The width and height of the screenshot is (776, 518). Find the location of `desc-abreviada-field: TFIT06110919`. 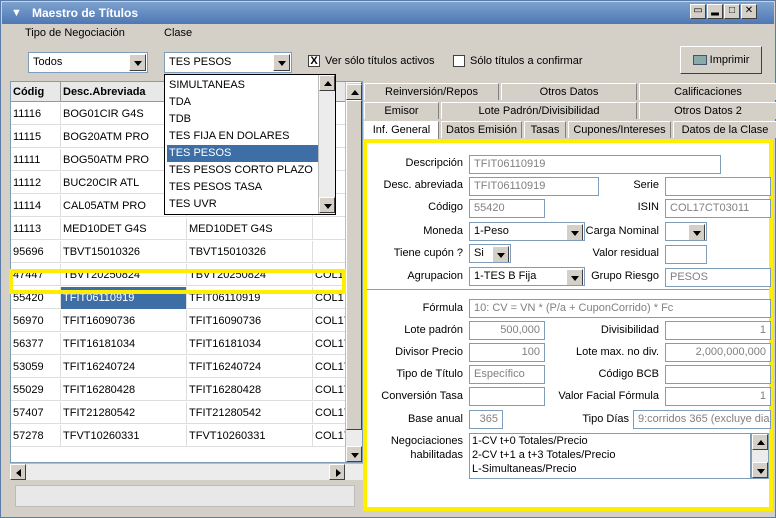

desc-abreviada-field: TFIT06110919 is located at coordinates (534, 186).